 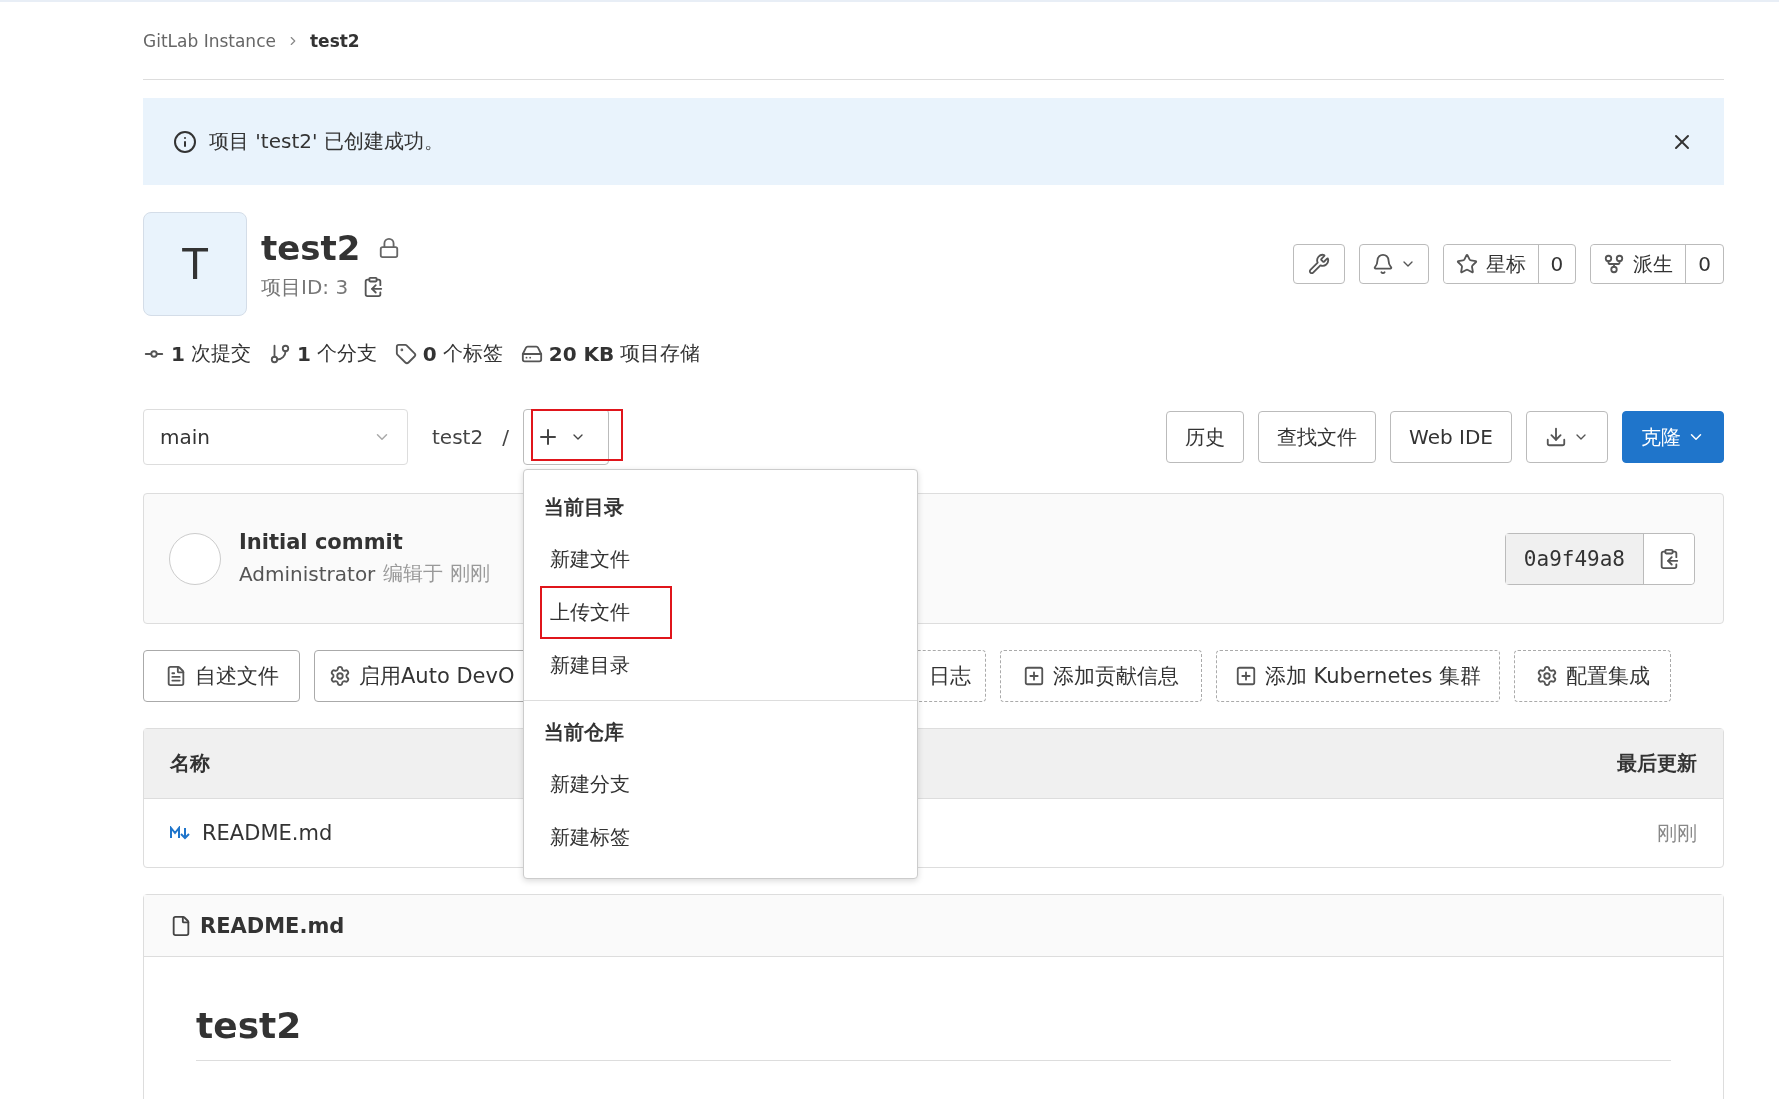 What do you see at coordinates (1657, 763) in the screenshot?
I see `column-header: 最后更新` at bounding box center [1657, 763].